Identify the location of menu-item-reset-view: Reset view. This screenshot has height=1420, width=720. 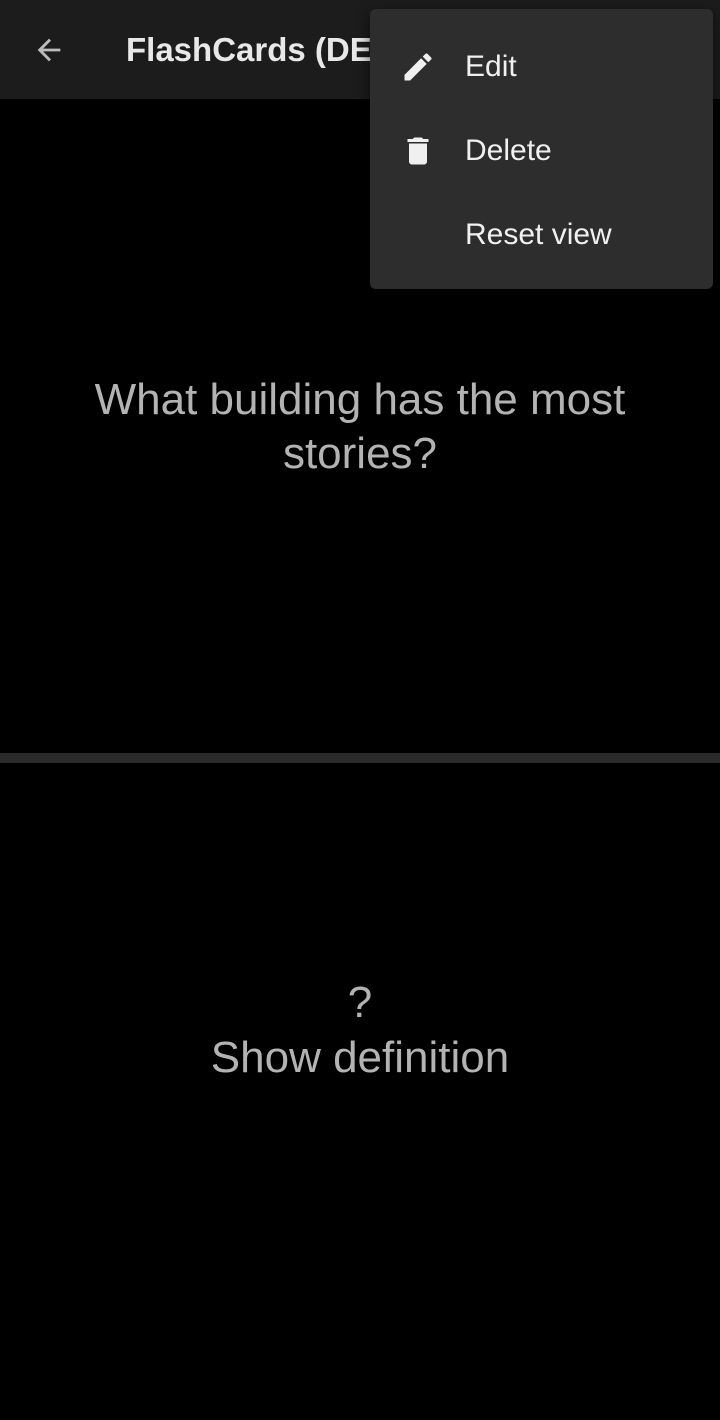
(541, 247).